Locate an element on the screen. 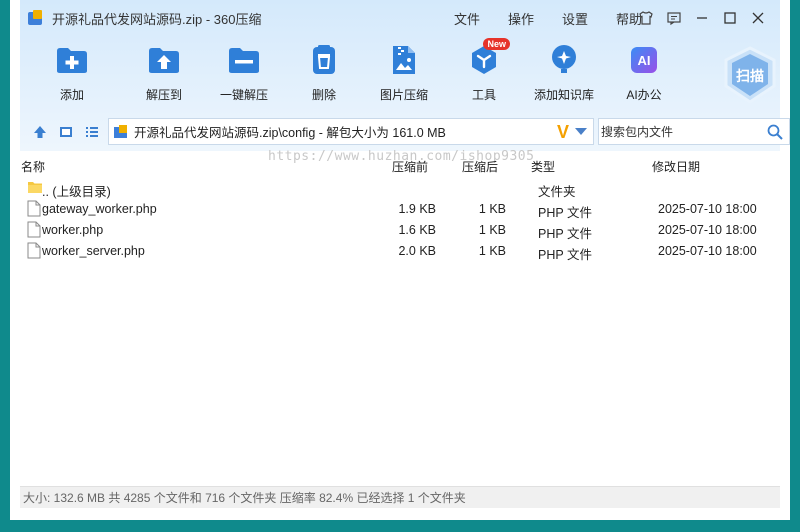 This screenshot has height=532, width=800. thumbnail-view-button is located at coordinates (66, 132).